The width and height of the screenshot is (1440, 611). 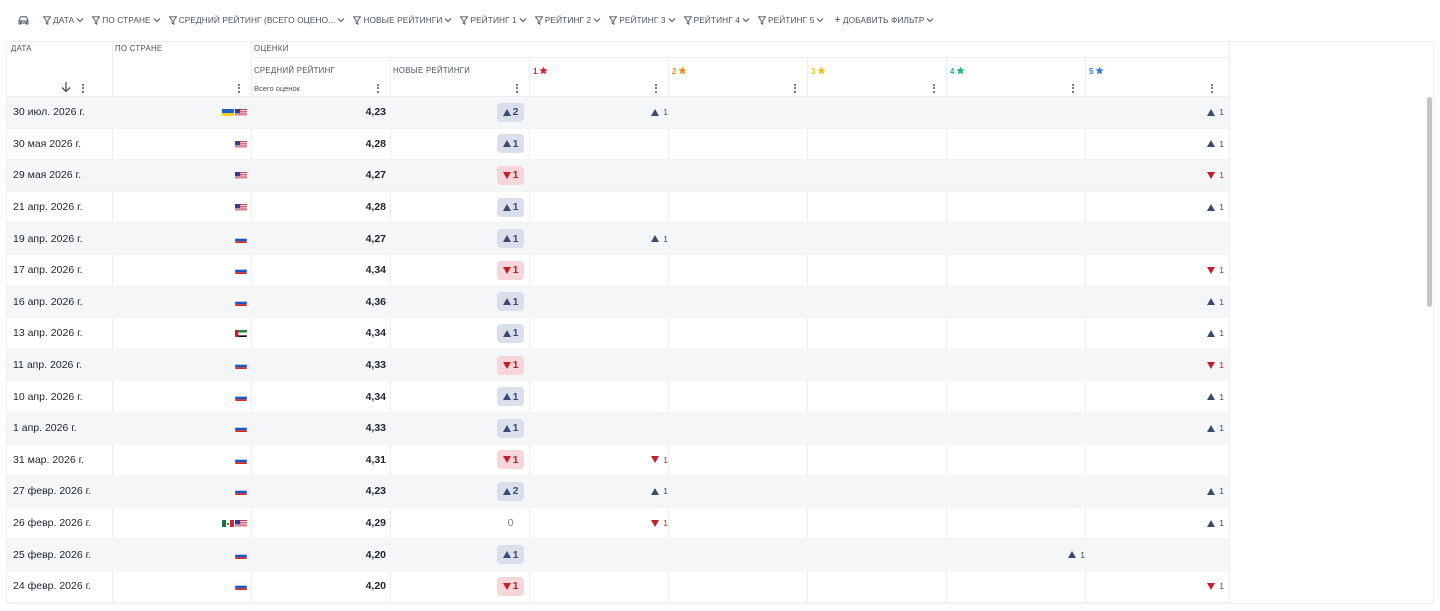 What do you see at coordinates (21, 48) in the screenshot?
I see `header-date: ДАТА` at bounding box center [21, 48].